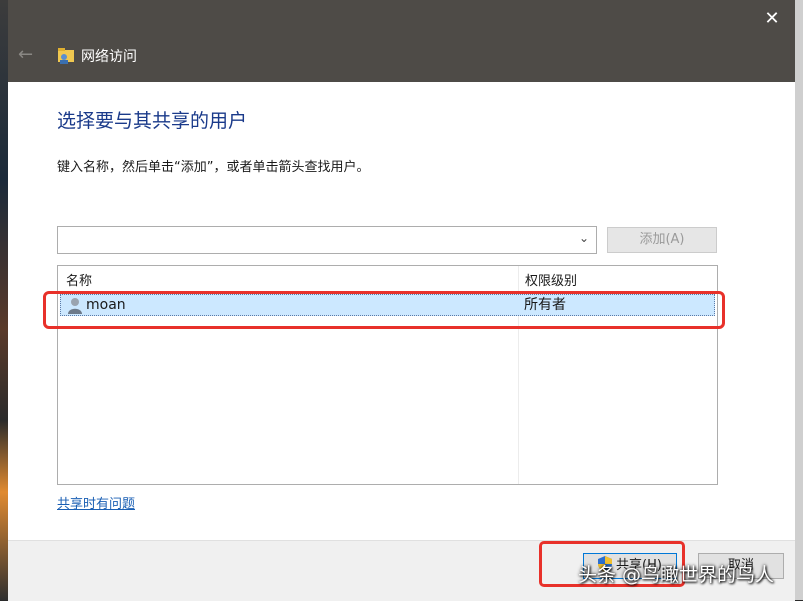 This screenshot has height=601, width=803. Describe the element at coordinates (799, 300) in the screenshot. I see `desktop-background-right` at that location.